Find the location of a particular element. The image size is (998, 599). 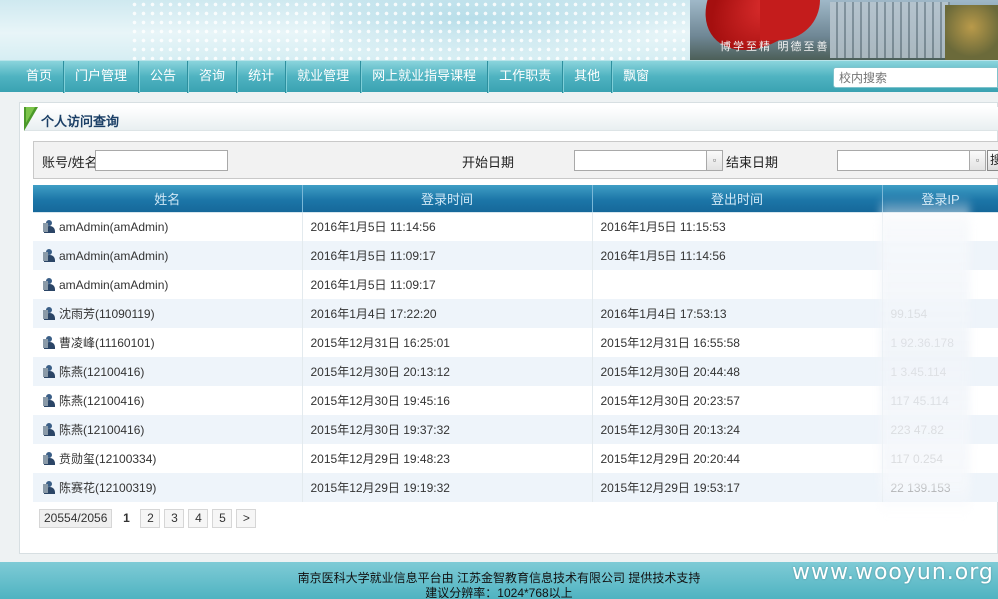

page-button: 5 is located at coordinates (222, 518).